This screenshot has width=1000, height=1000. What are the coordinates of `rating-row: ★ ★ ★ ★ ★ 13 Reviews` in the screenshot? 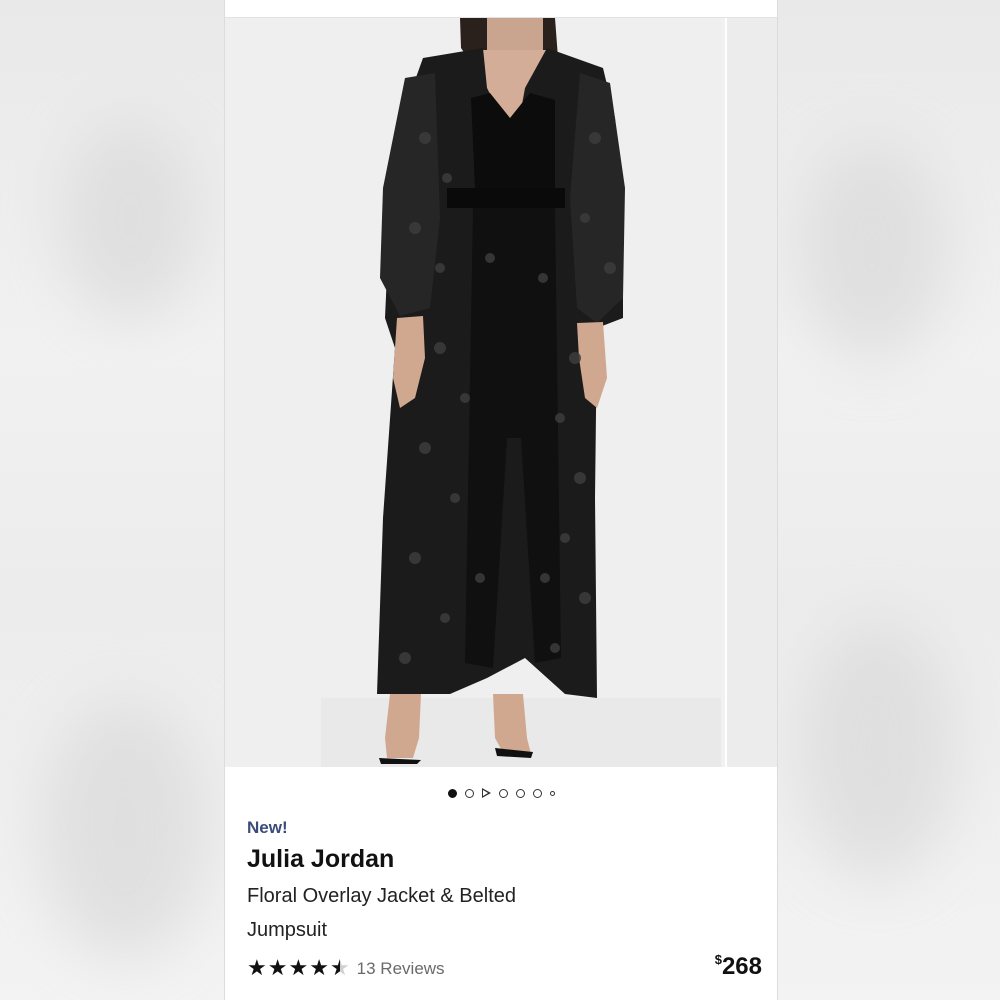 It's located at (346, 969).